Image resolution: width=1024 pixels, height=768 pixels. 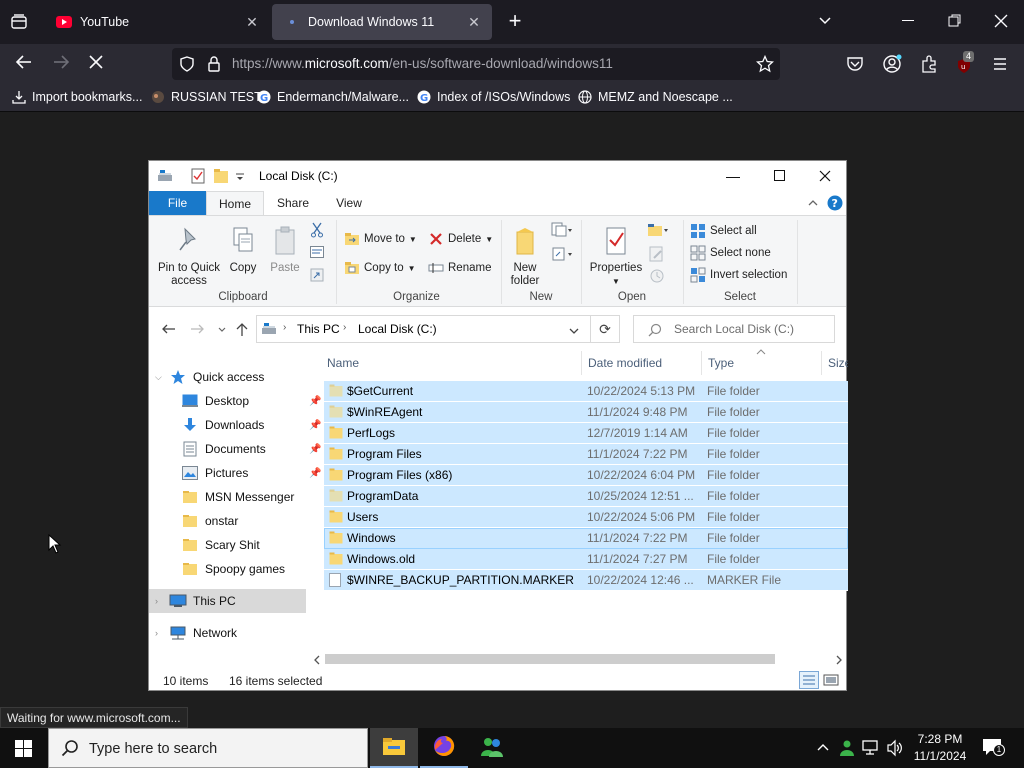 What do you see at coordinates (895, 749) in the screenshot?
I see `volume-icon` at bounding box center [895, 749].